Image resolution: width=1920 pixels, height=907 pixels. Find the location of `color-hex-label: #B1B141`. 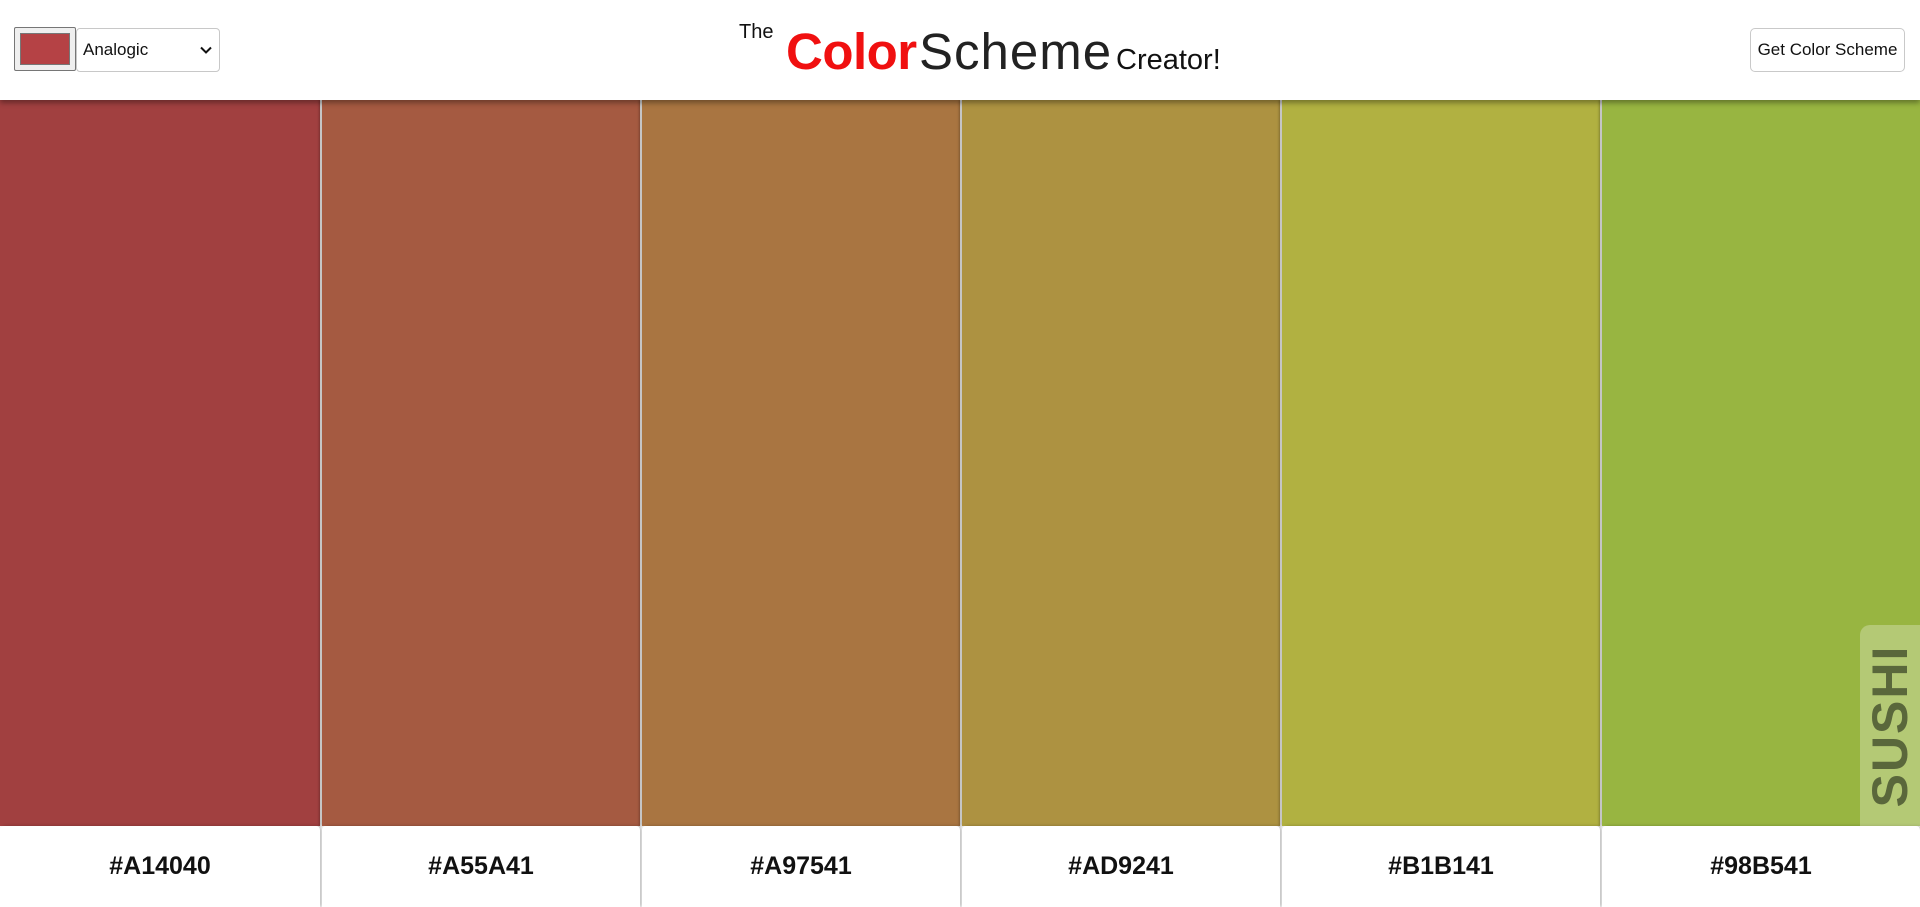

color-hex-label: #B1B141 is located at coordinates (1441, 866).